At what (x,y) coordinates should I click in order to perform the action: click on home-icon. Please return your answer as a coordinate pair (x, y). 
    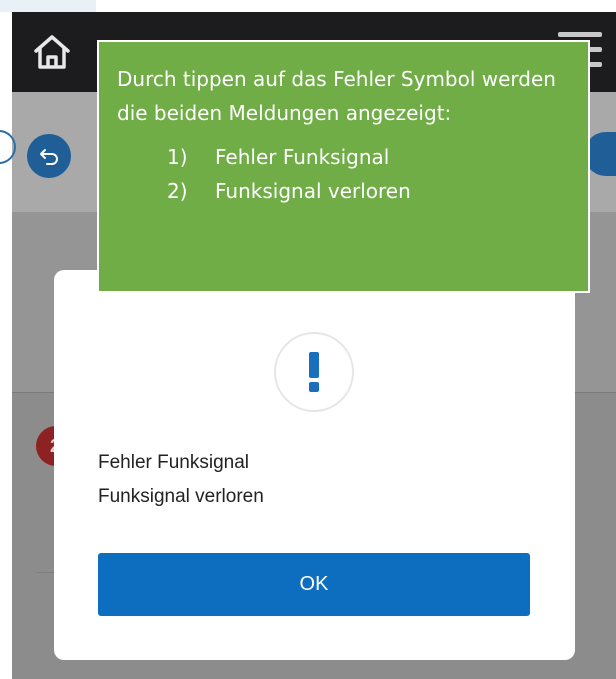
    Looking at the image, I should click on (52, 52).